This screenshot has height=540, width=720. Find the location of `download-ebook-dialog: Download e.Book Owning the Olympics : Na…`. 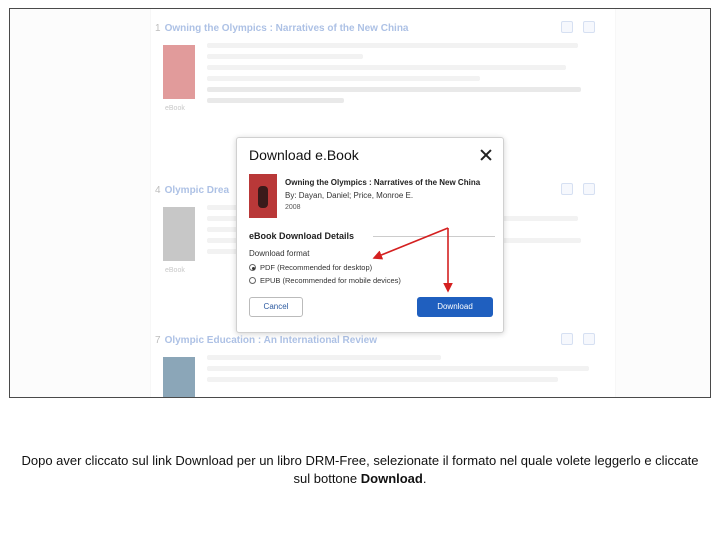

download-ebook-dialog: Download e.Book Owning the Olympics : Na… is located at coordinates (370, 235).